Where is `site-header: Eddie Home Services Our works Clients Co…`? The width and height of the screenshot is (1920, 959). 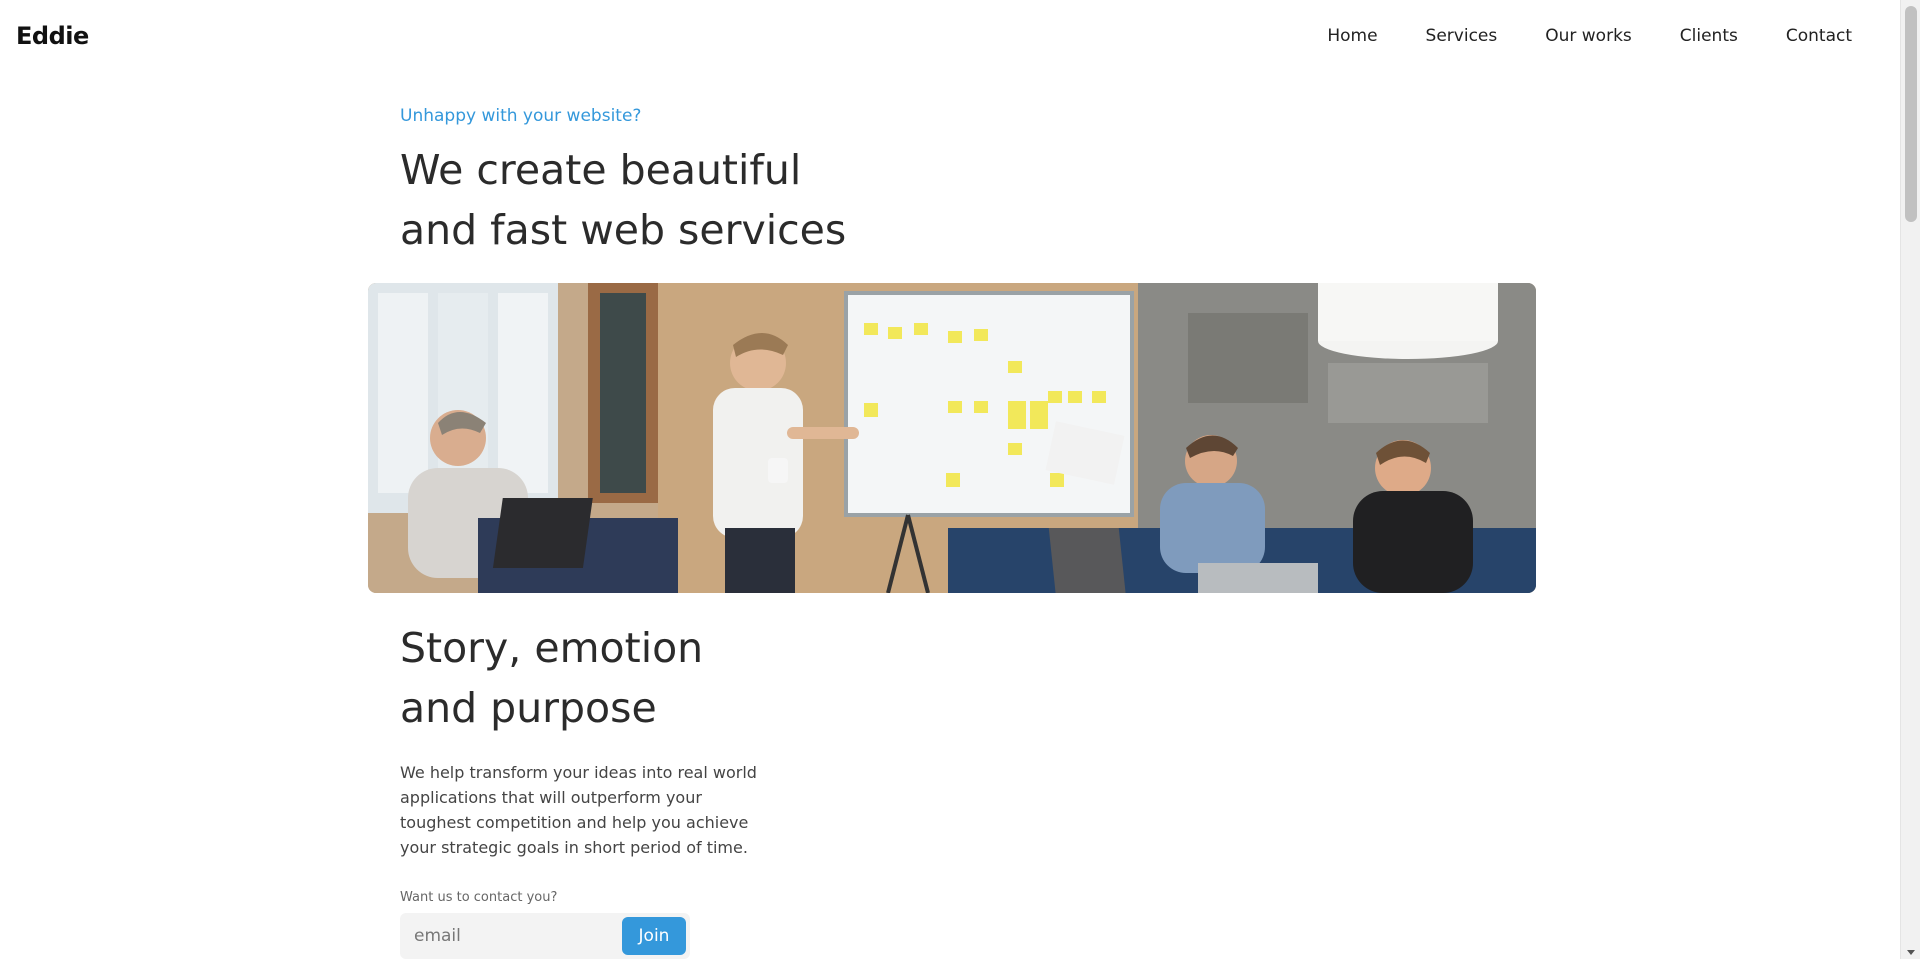
site-header: Eddie Home Services Our works Clients Co… is located at coordinates (950, 36).